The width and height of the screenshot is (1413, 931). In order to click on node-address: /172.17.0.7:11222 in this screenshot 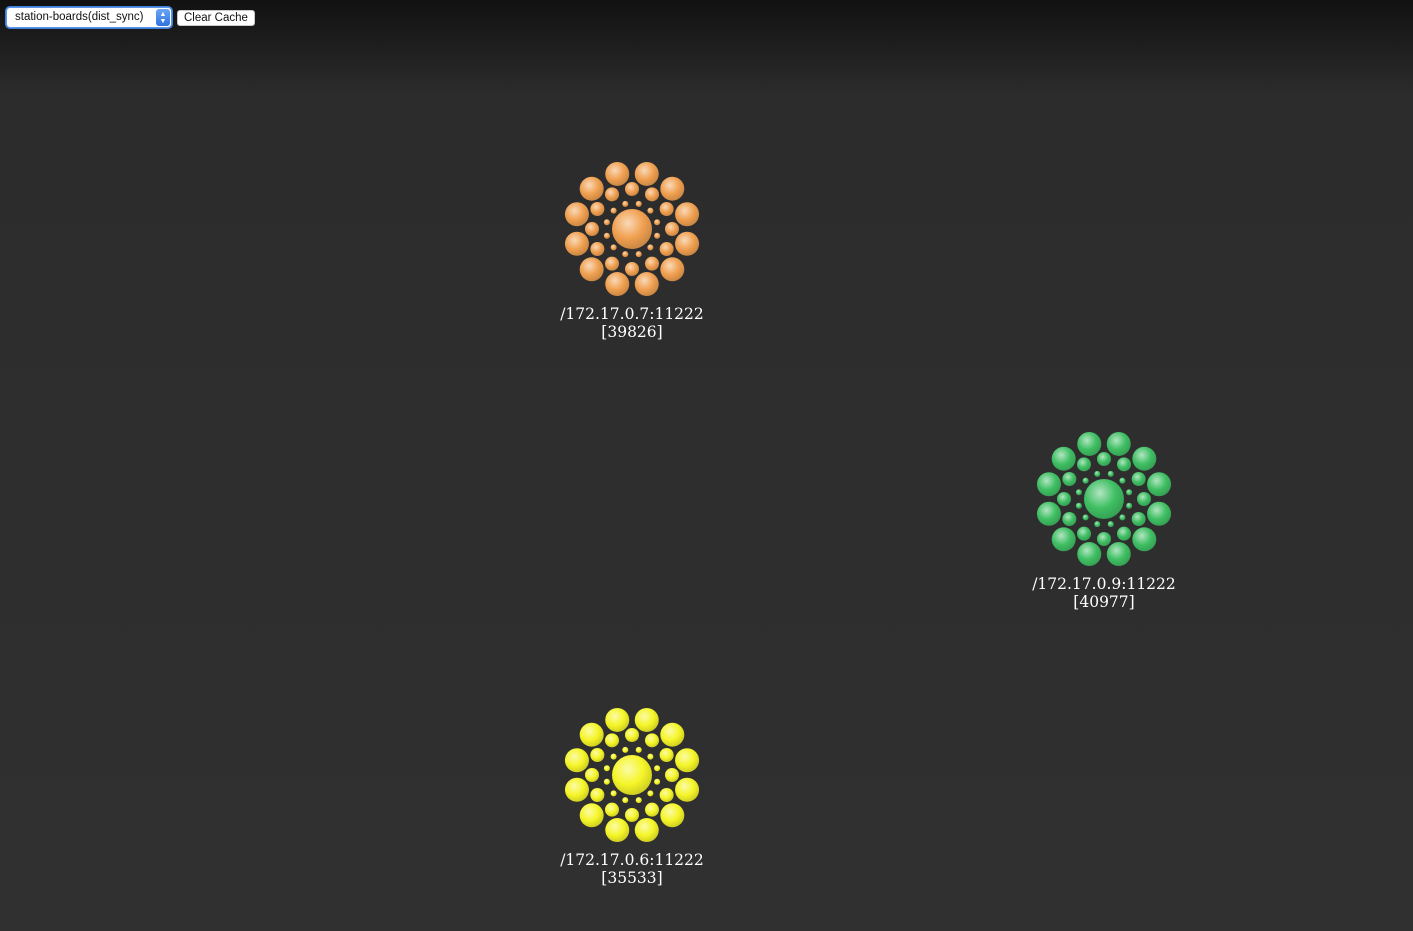, I will do `click(632, 314)`.